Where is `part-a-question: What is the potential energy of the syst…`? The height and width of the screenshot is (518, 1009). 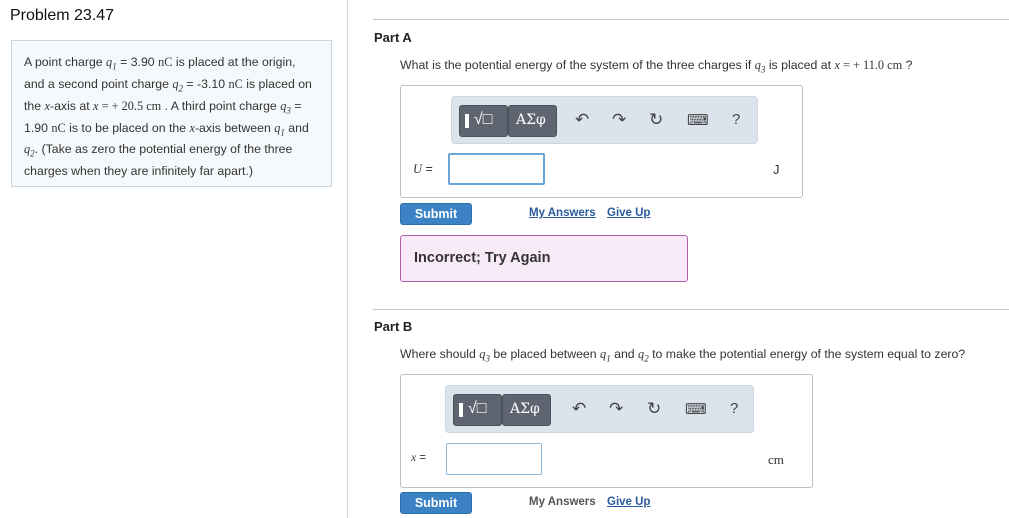 part-a-question: What is the potential energy of the syst… is located at coordinates (656, 66).